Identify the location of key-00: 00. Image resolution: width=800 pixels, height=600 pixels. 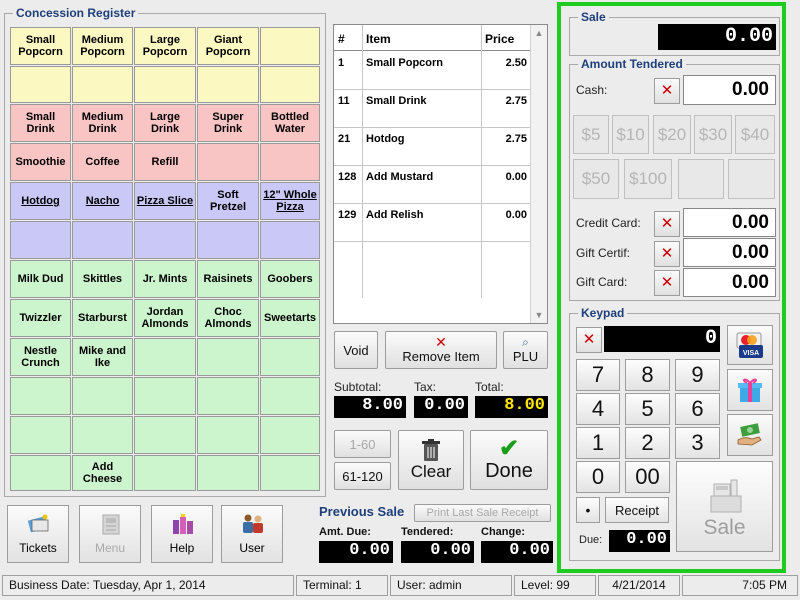
(647, 477).